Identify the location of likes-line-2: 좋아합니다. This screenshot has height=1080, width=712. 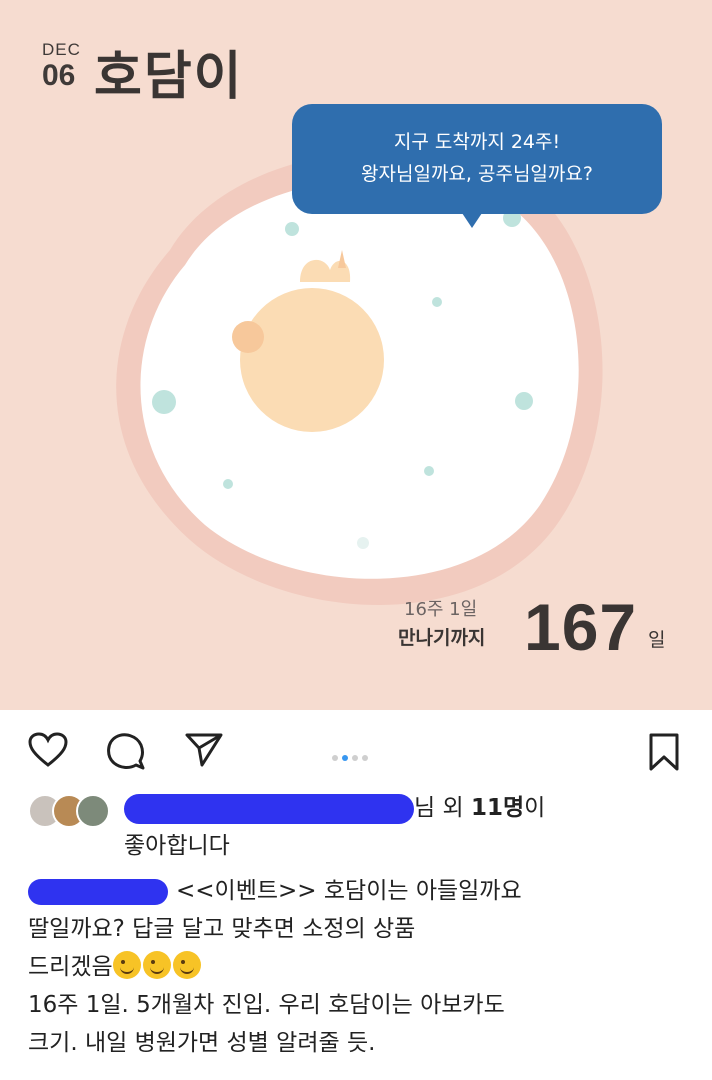
(177, 846).